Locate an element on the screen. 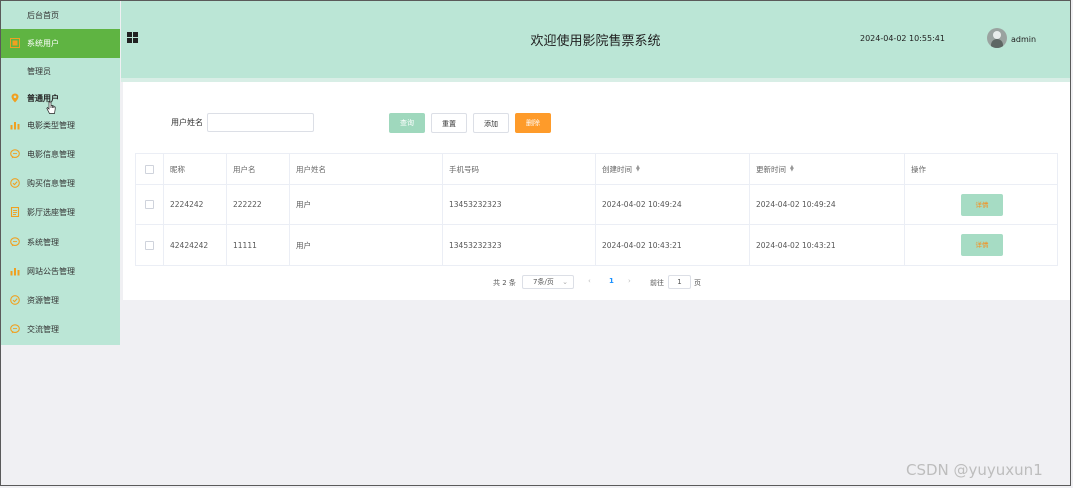  column-header: 用户名 is located at coordinates (258, 169).